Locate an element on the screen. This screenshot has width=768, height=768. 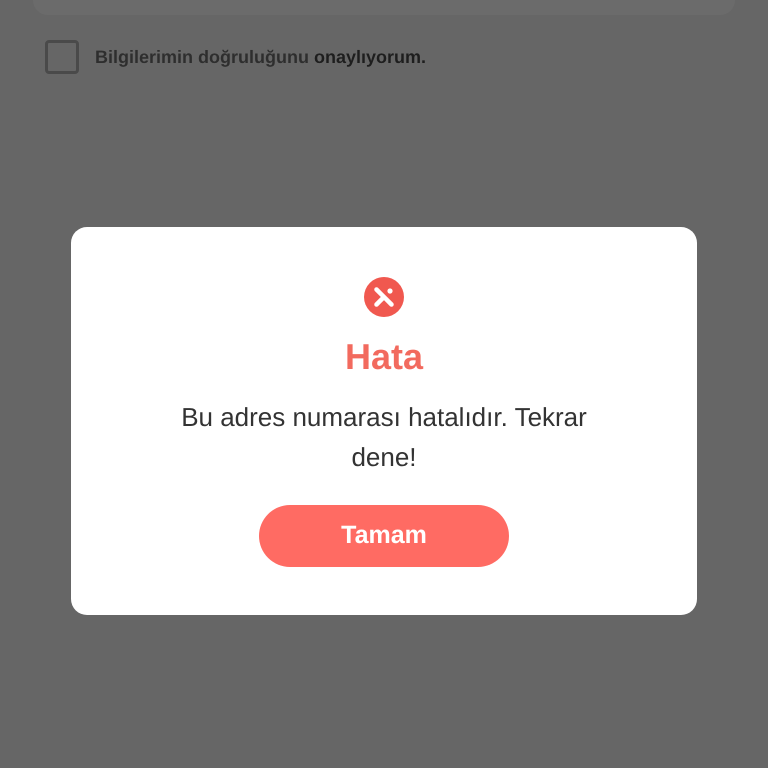
dialog-title: Hata is located at coordinates (384, 357).